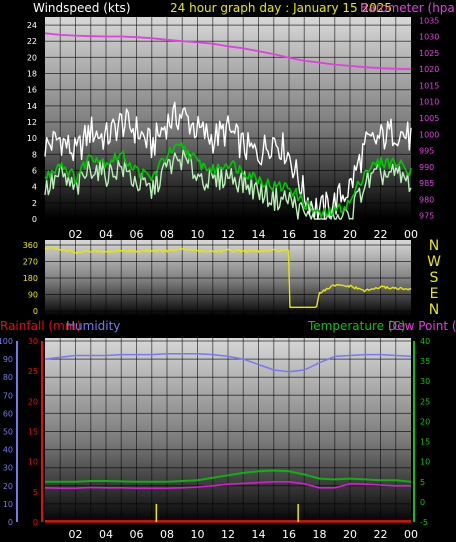 The width and height of the screenshot is (456, 542). I want to click on barometer-axis-title: Barometer (hpa), so click(408, 8).